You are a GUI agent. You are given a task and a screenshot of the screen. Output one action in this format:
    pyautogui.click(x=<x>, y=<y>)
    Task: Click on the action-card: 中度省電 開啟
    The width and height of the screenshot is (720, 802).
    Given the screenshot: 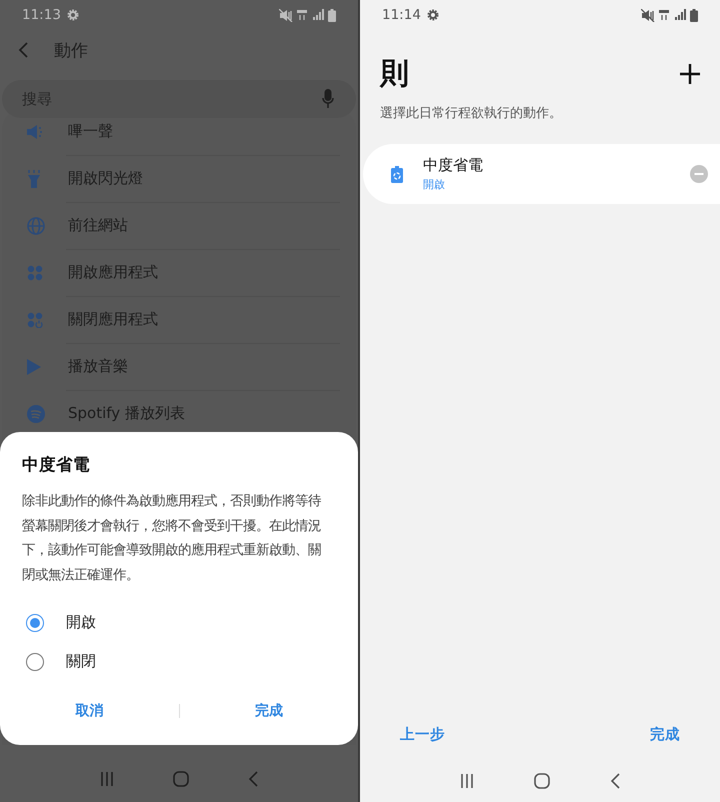 What is the action you would take?
    pyautogui.click(x=541, y=174)
    